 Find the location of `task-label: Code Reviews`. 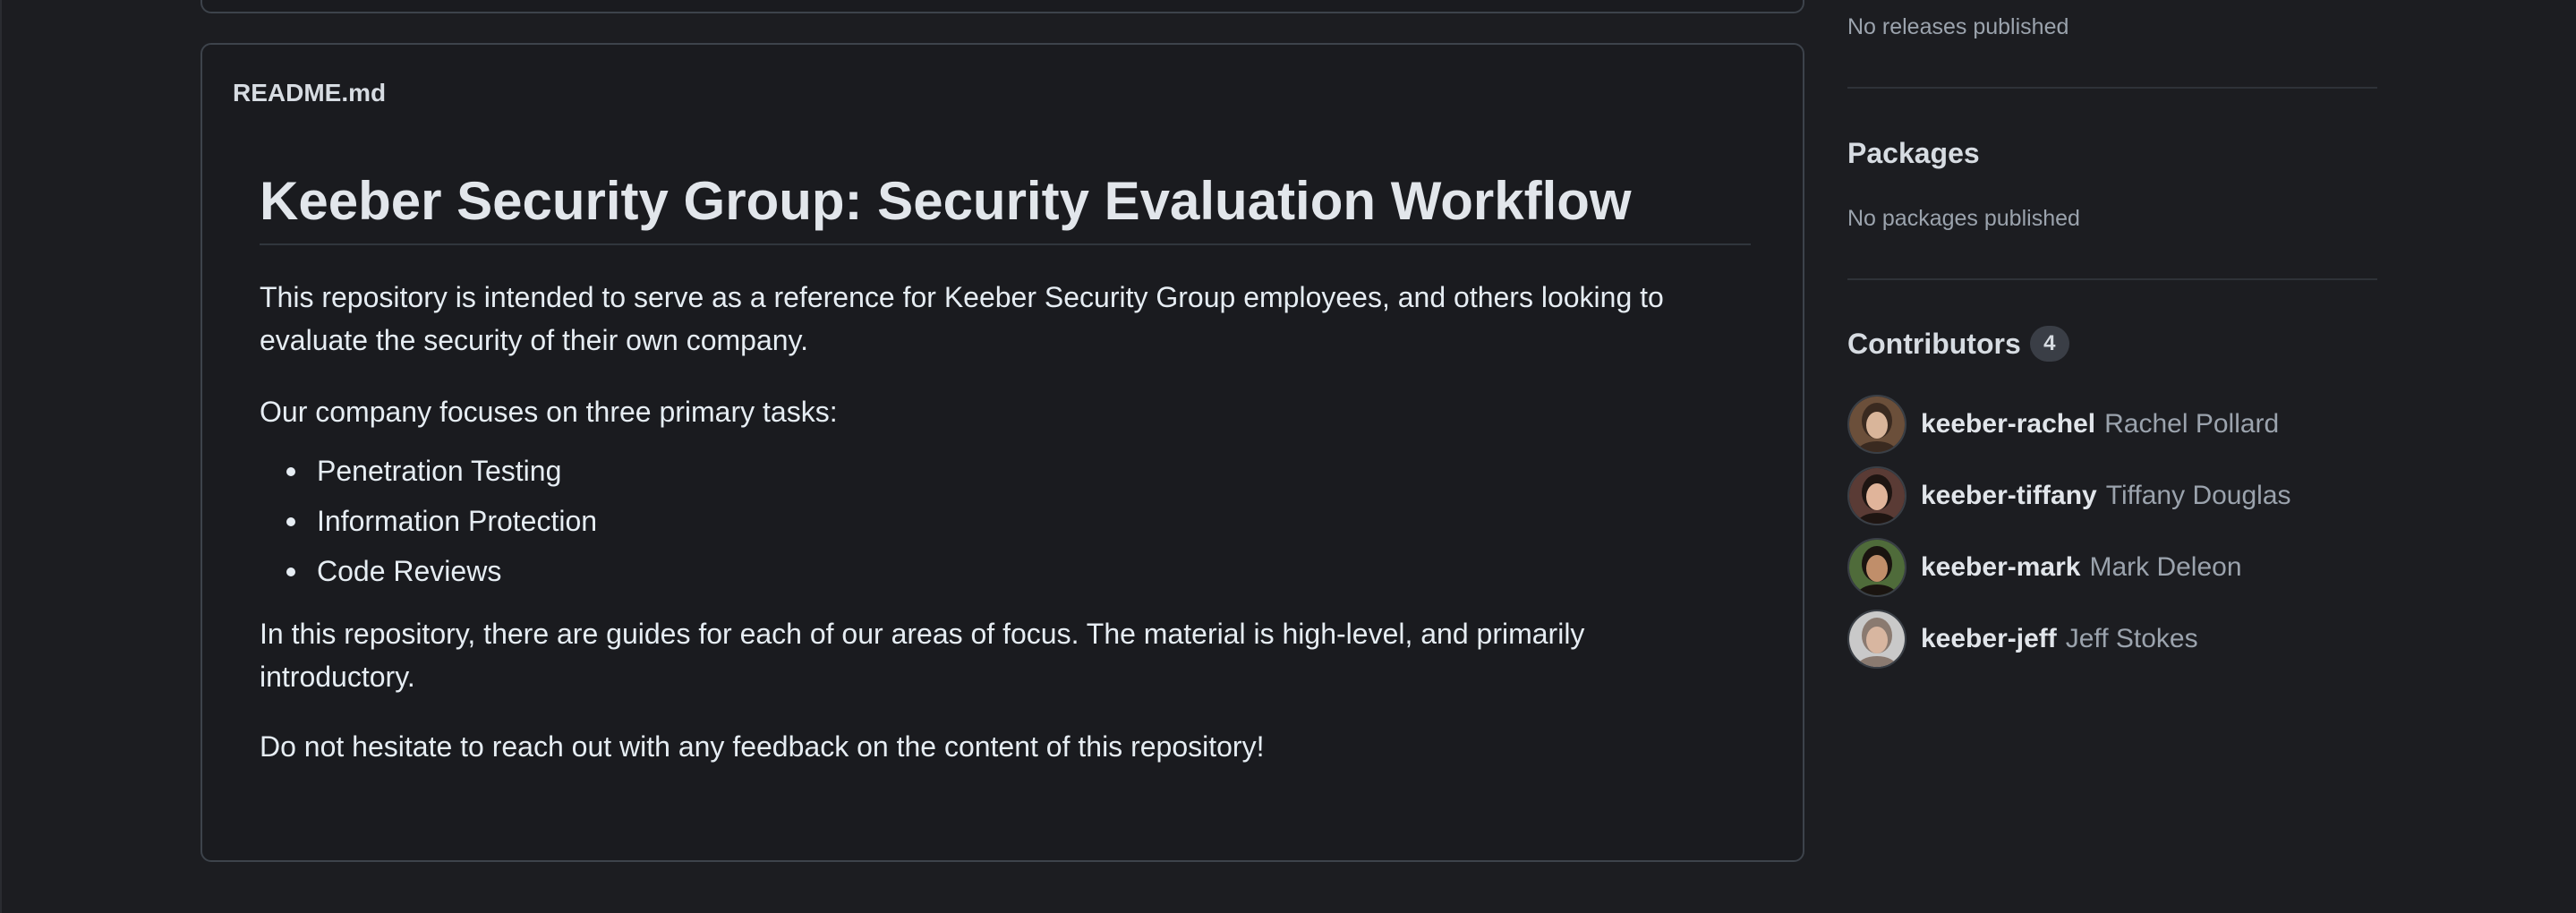

task-label: Code Reviews is located at coordinates (409, 571).